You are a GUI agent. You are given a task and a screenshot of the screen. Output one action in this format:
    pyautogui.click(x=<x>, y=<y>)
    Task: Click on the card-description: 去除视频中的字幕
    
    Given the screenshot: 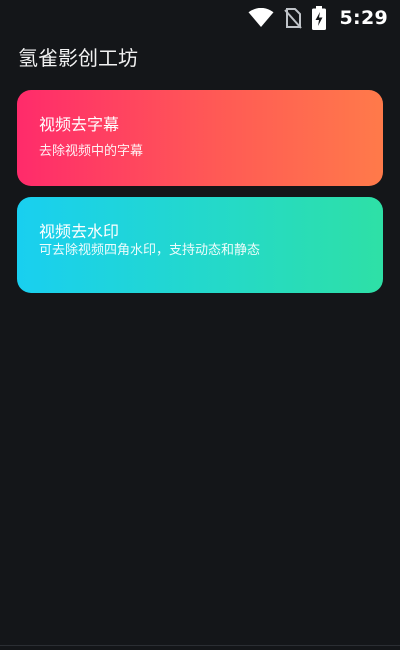 What is the action you would take?
    pyautogui.click(x=91, y=151)
    